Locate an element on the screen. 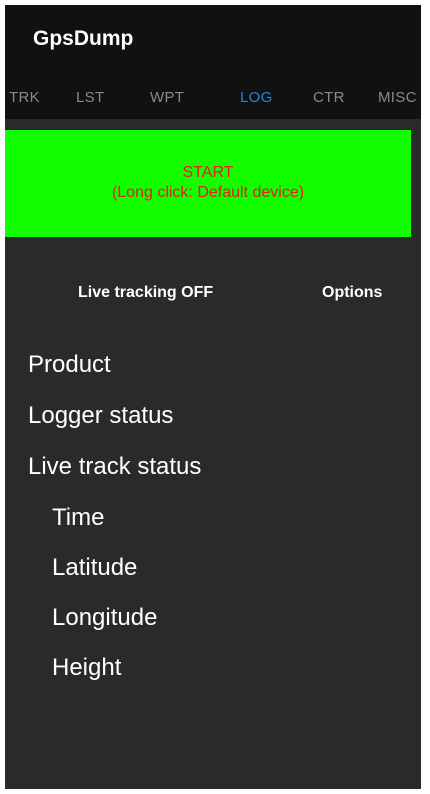 The image size is (430, 794). start-button-hint: (Long click: Default device) is located at coordinates (208, 192).